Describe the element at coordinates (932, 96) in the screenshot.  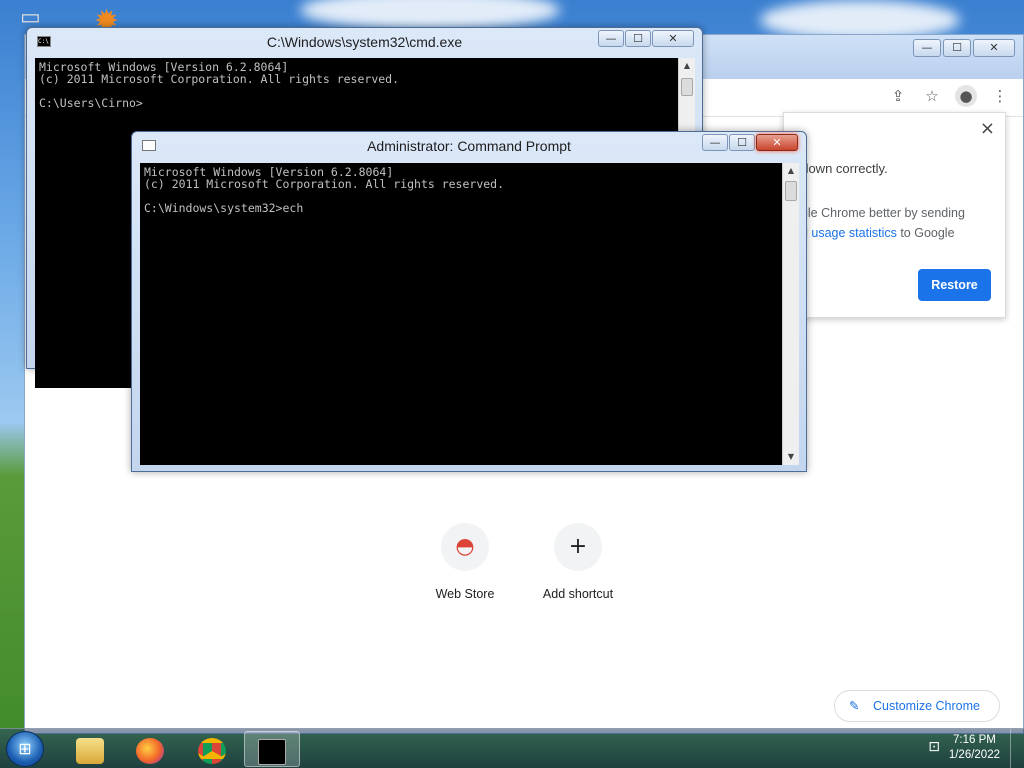
I see `star-icon: ☆` at that location.